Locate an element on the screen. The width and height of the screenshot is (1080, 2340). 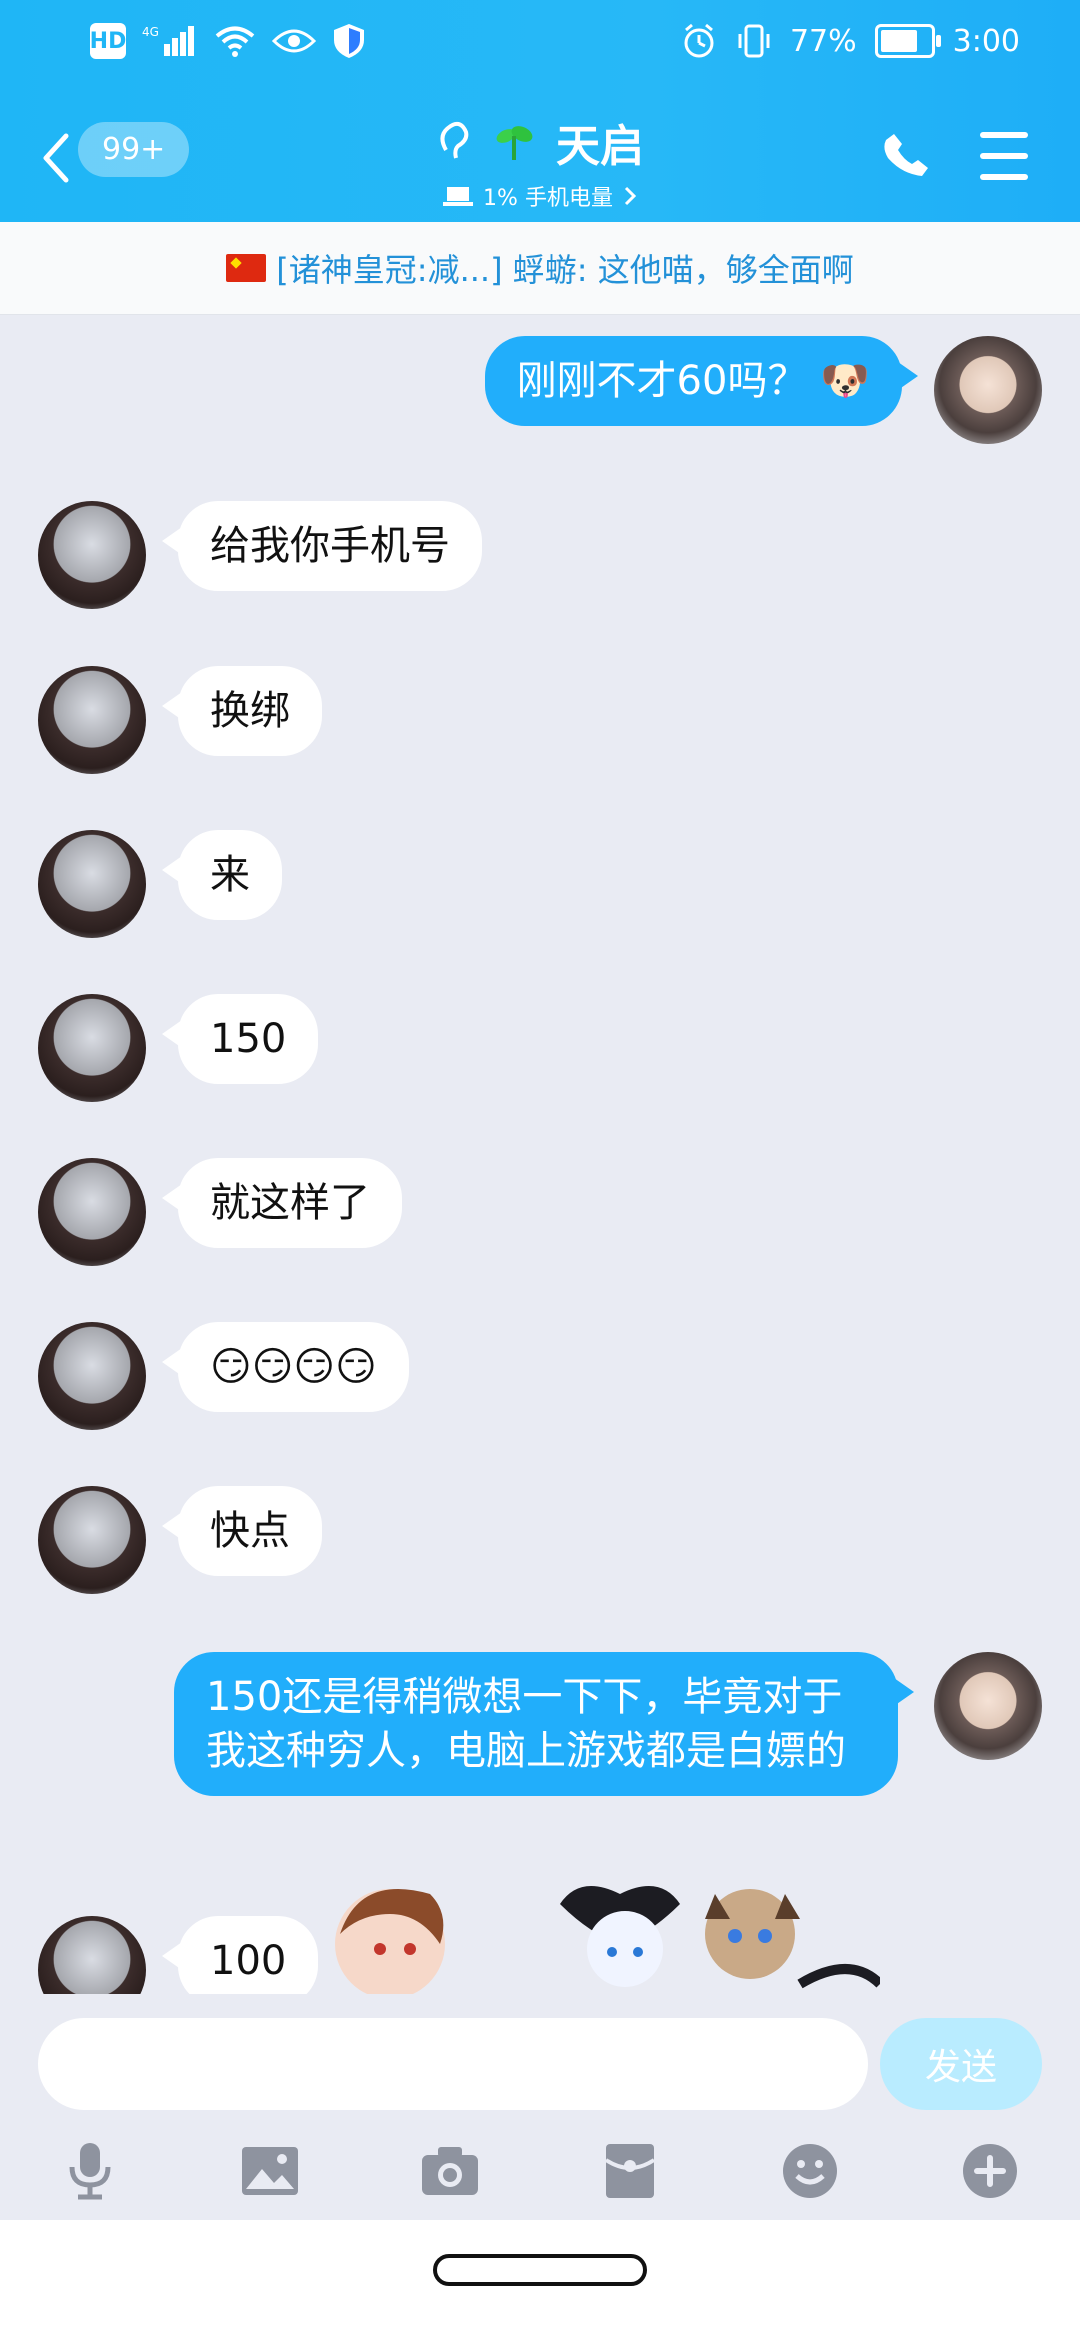
eye-comfort-icon is located at coordinates (294, 41).